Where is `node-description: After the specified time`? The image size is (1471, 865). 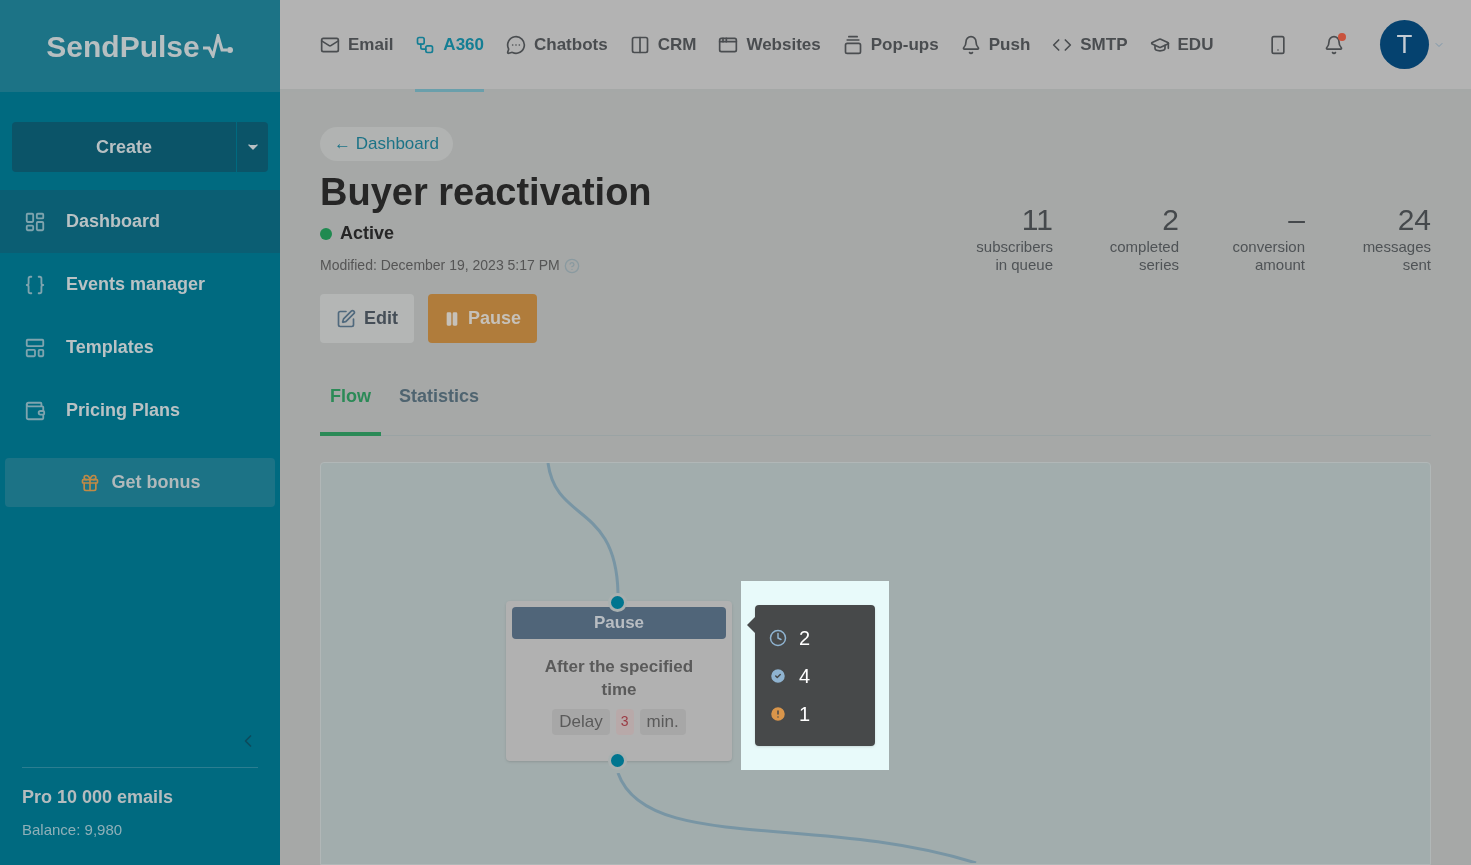 node-description: After the specified time is located at coordinates (619, 678).